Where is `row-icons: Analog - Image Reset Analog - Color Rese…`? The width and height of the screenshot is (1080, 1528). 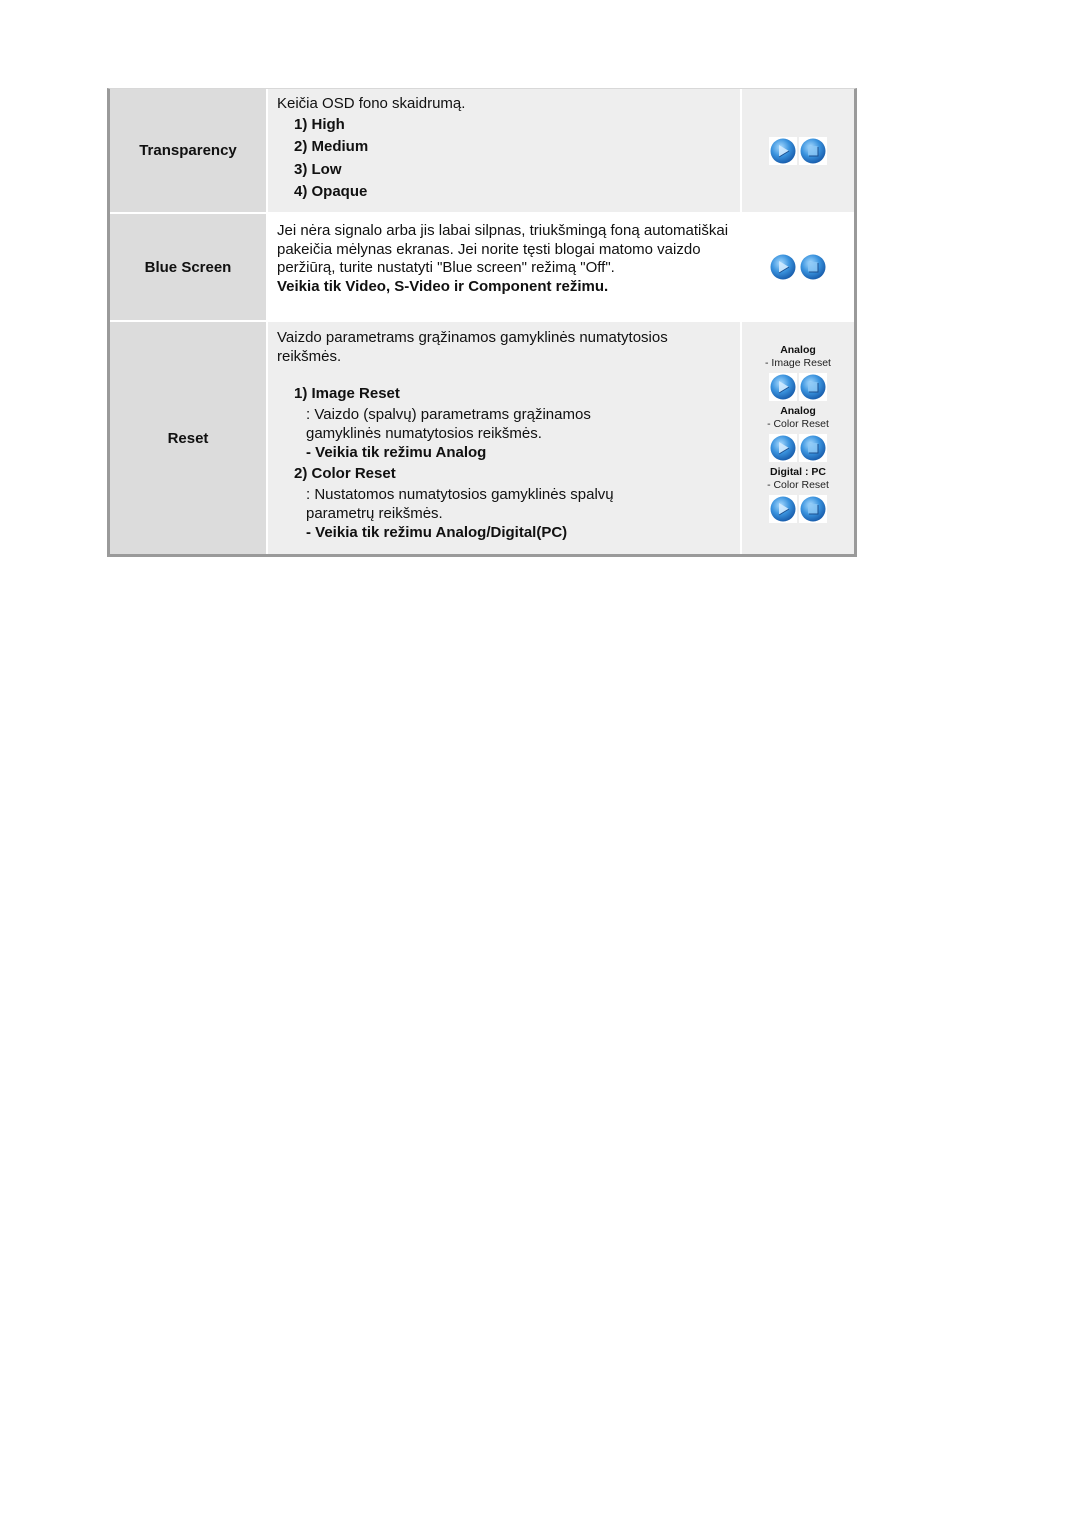
row-icons: Analog - Image Reset Analog - Color Rese… is located at coordinates (798, 438).